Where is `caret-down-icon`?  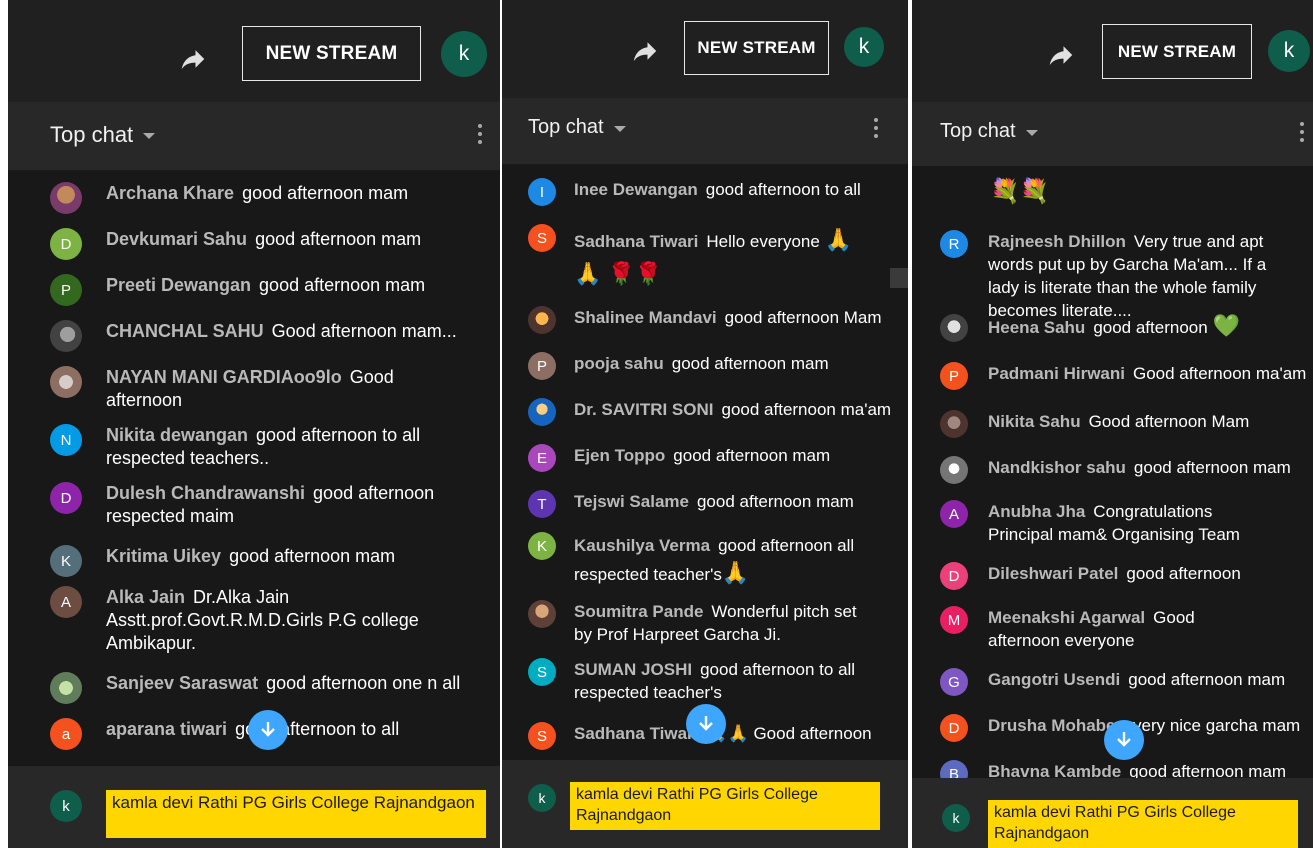 caret-down-icon is located at coordinates (149, 136).